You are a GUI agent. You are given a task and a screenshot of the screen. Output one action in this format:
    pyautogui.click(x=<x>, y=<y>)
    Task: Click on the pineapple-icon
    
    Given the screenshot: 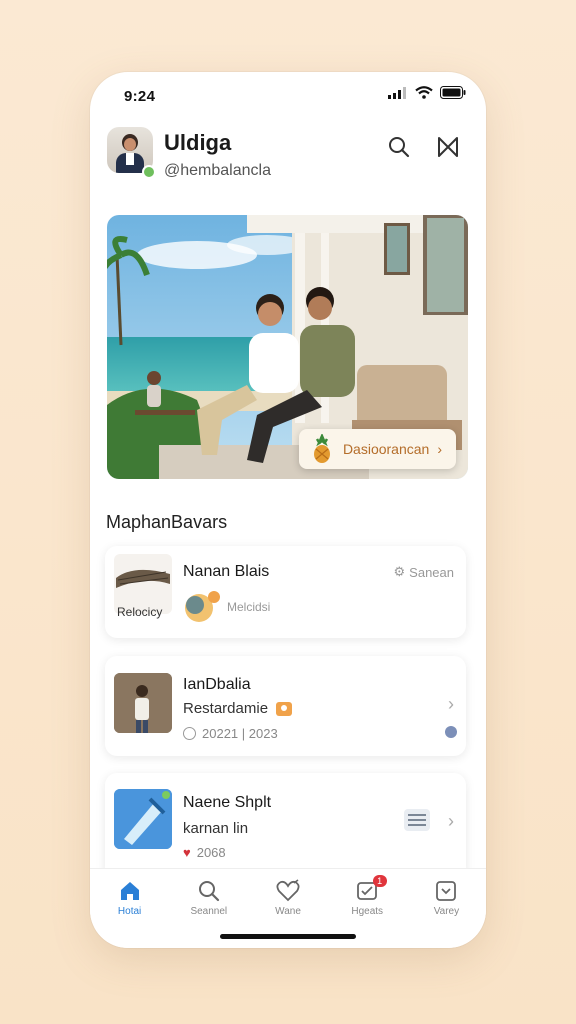 What is the action you would take?
    pyautogui.click(x=321, y=448)
    